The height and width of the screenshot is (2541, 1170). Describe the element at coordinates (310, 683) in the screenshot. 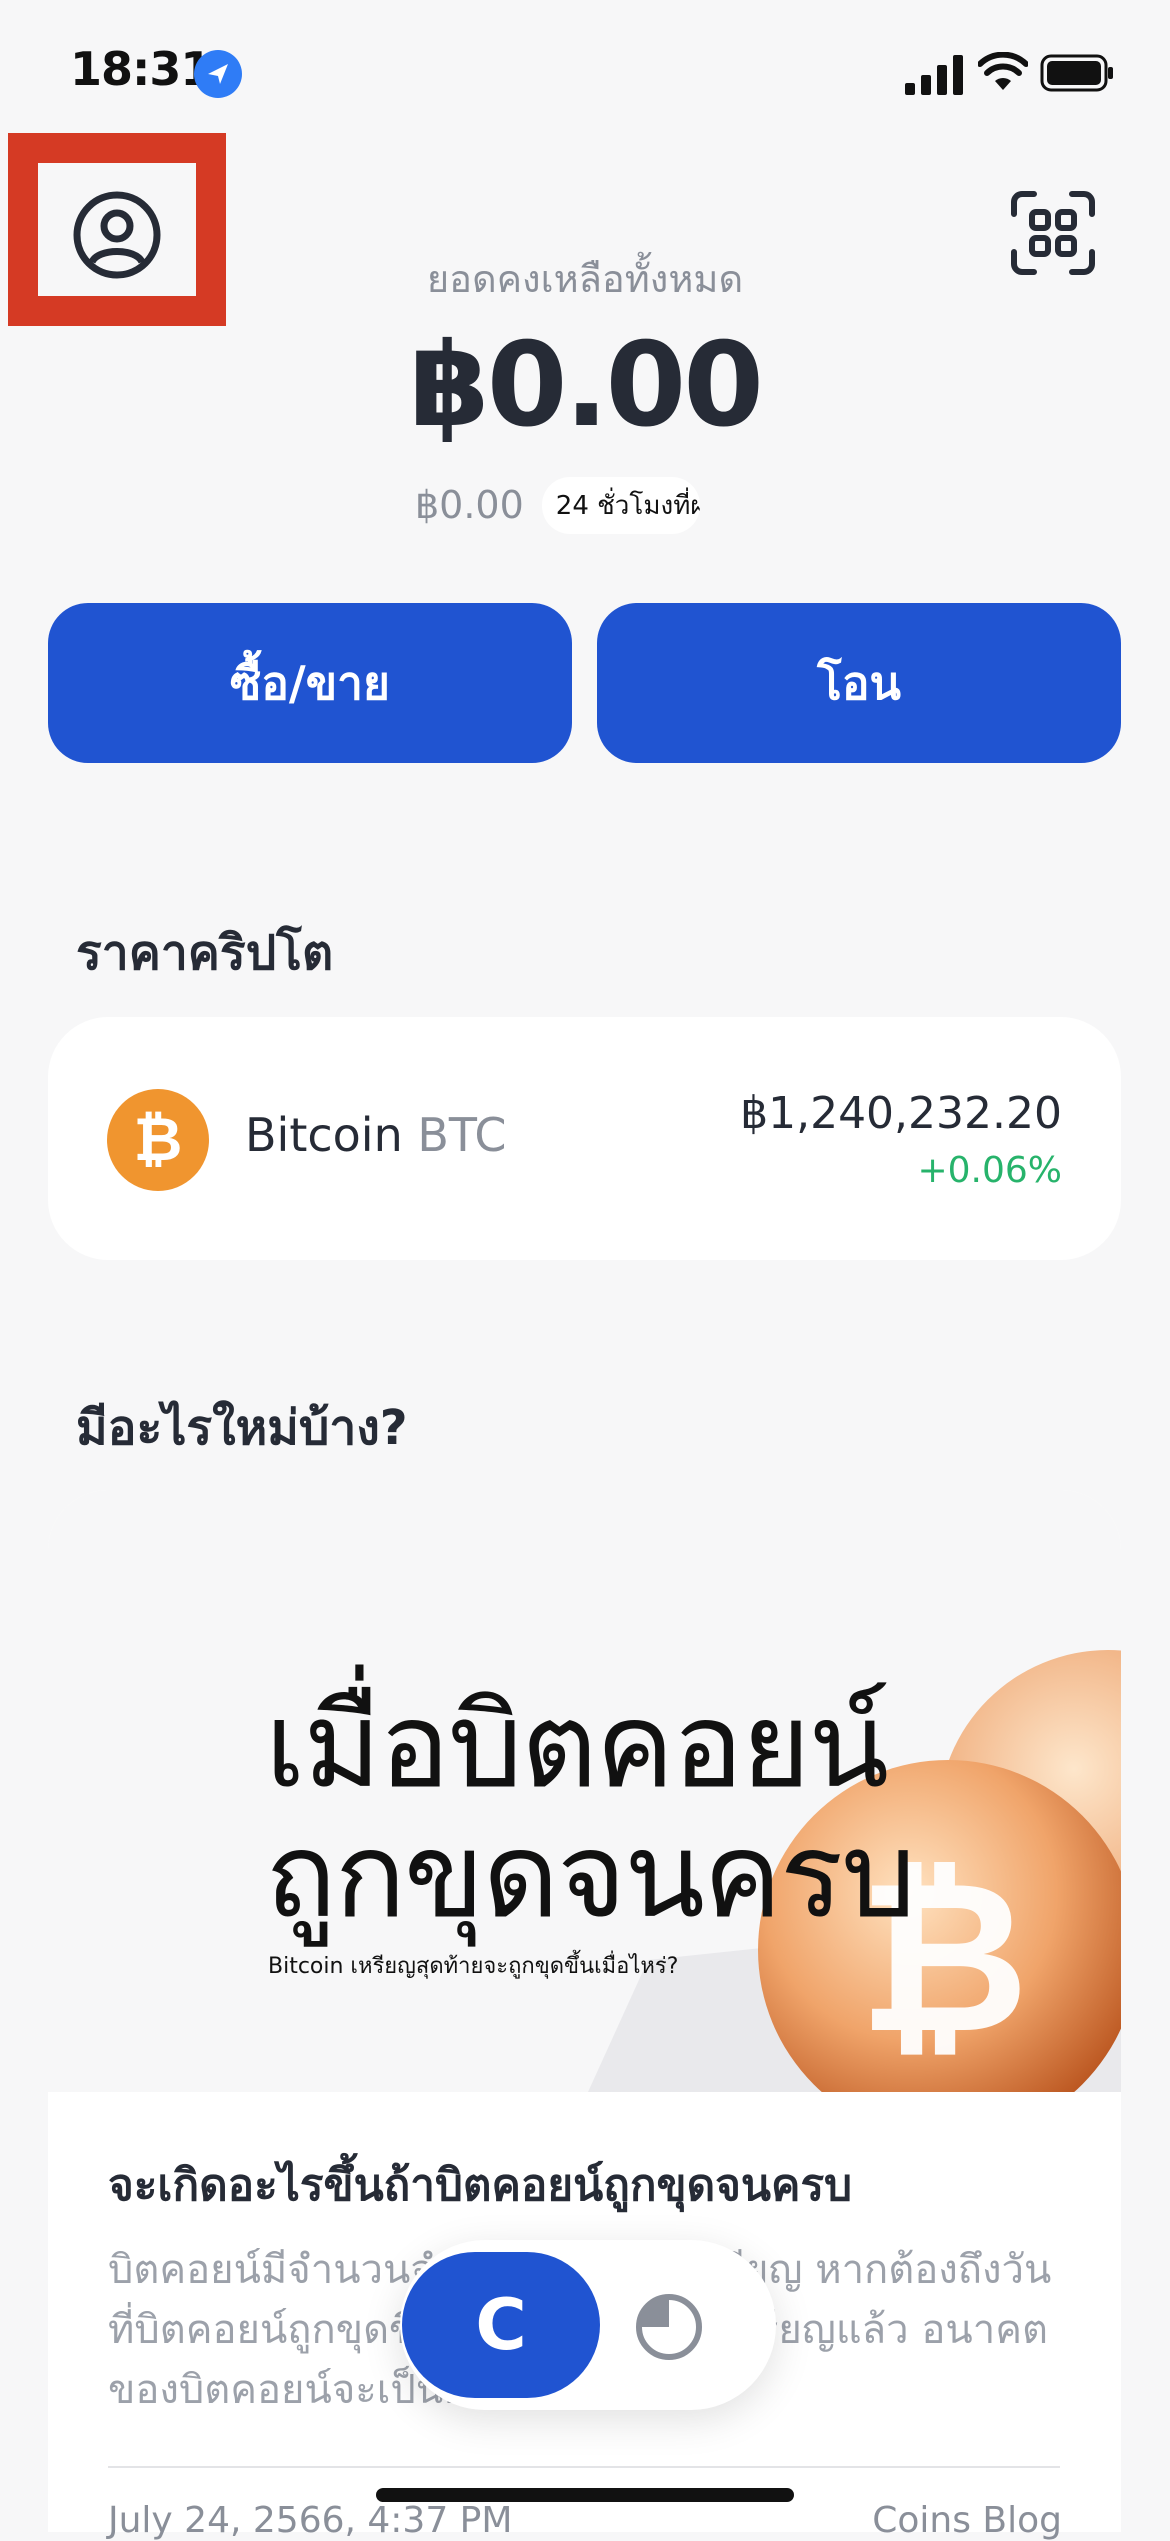

I see `buy-sell-button: ซื้อ/ขาย` at that location.